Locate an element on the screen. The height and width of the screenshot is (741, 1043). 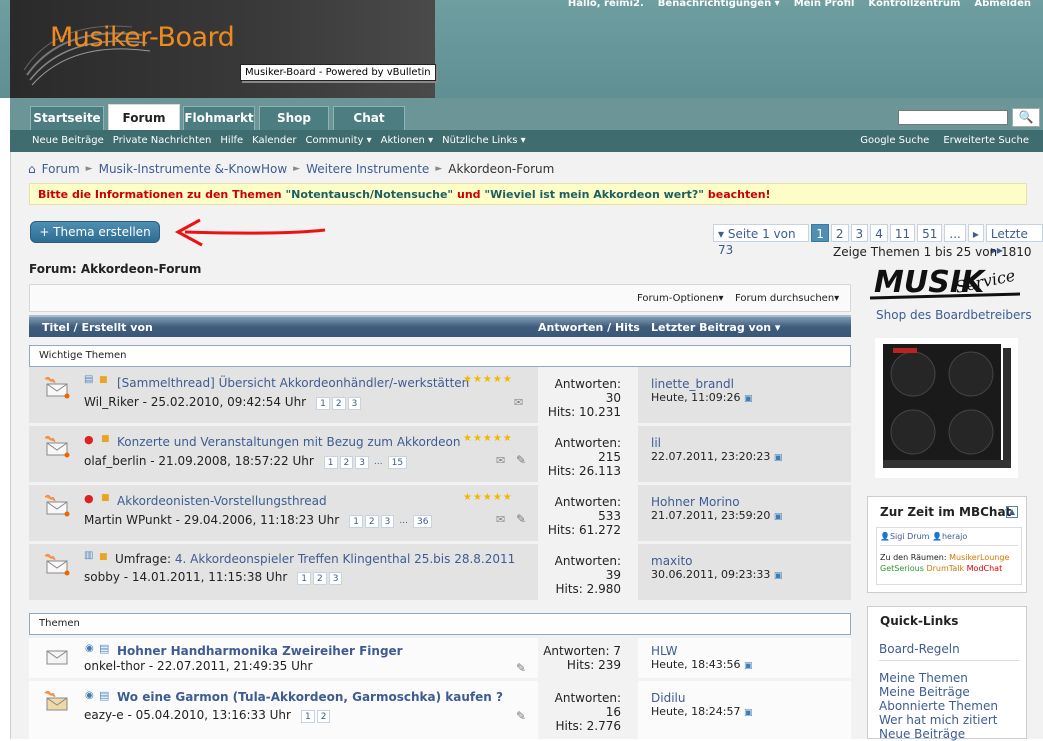
subnav-private-messages: Private Nachrichten is located at coordinates (162, 140).